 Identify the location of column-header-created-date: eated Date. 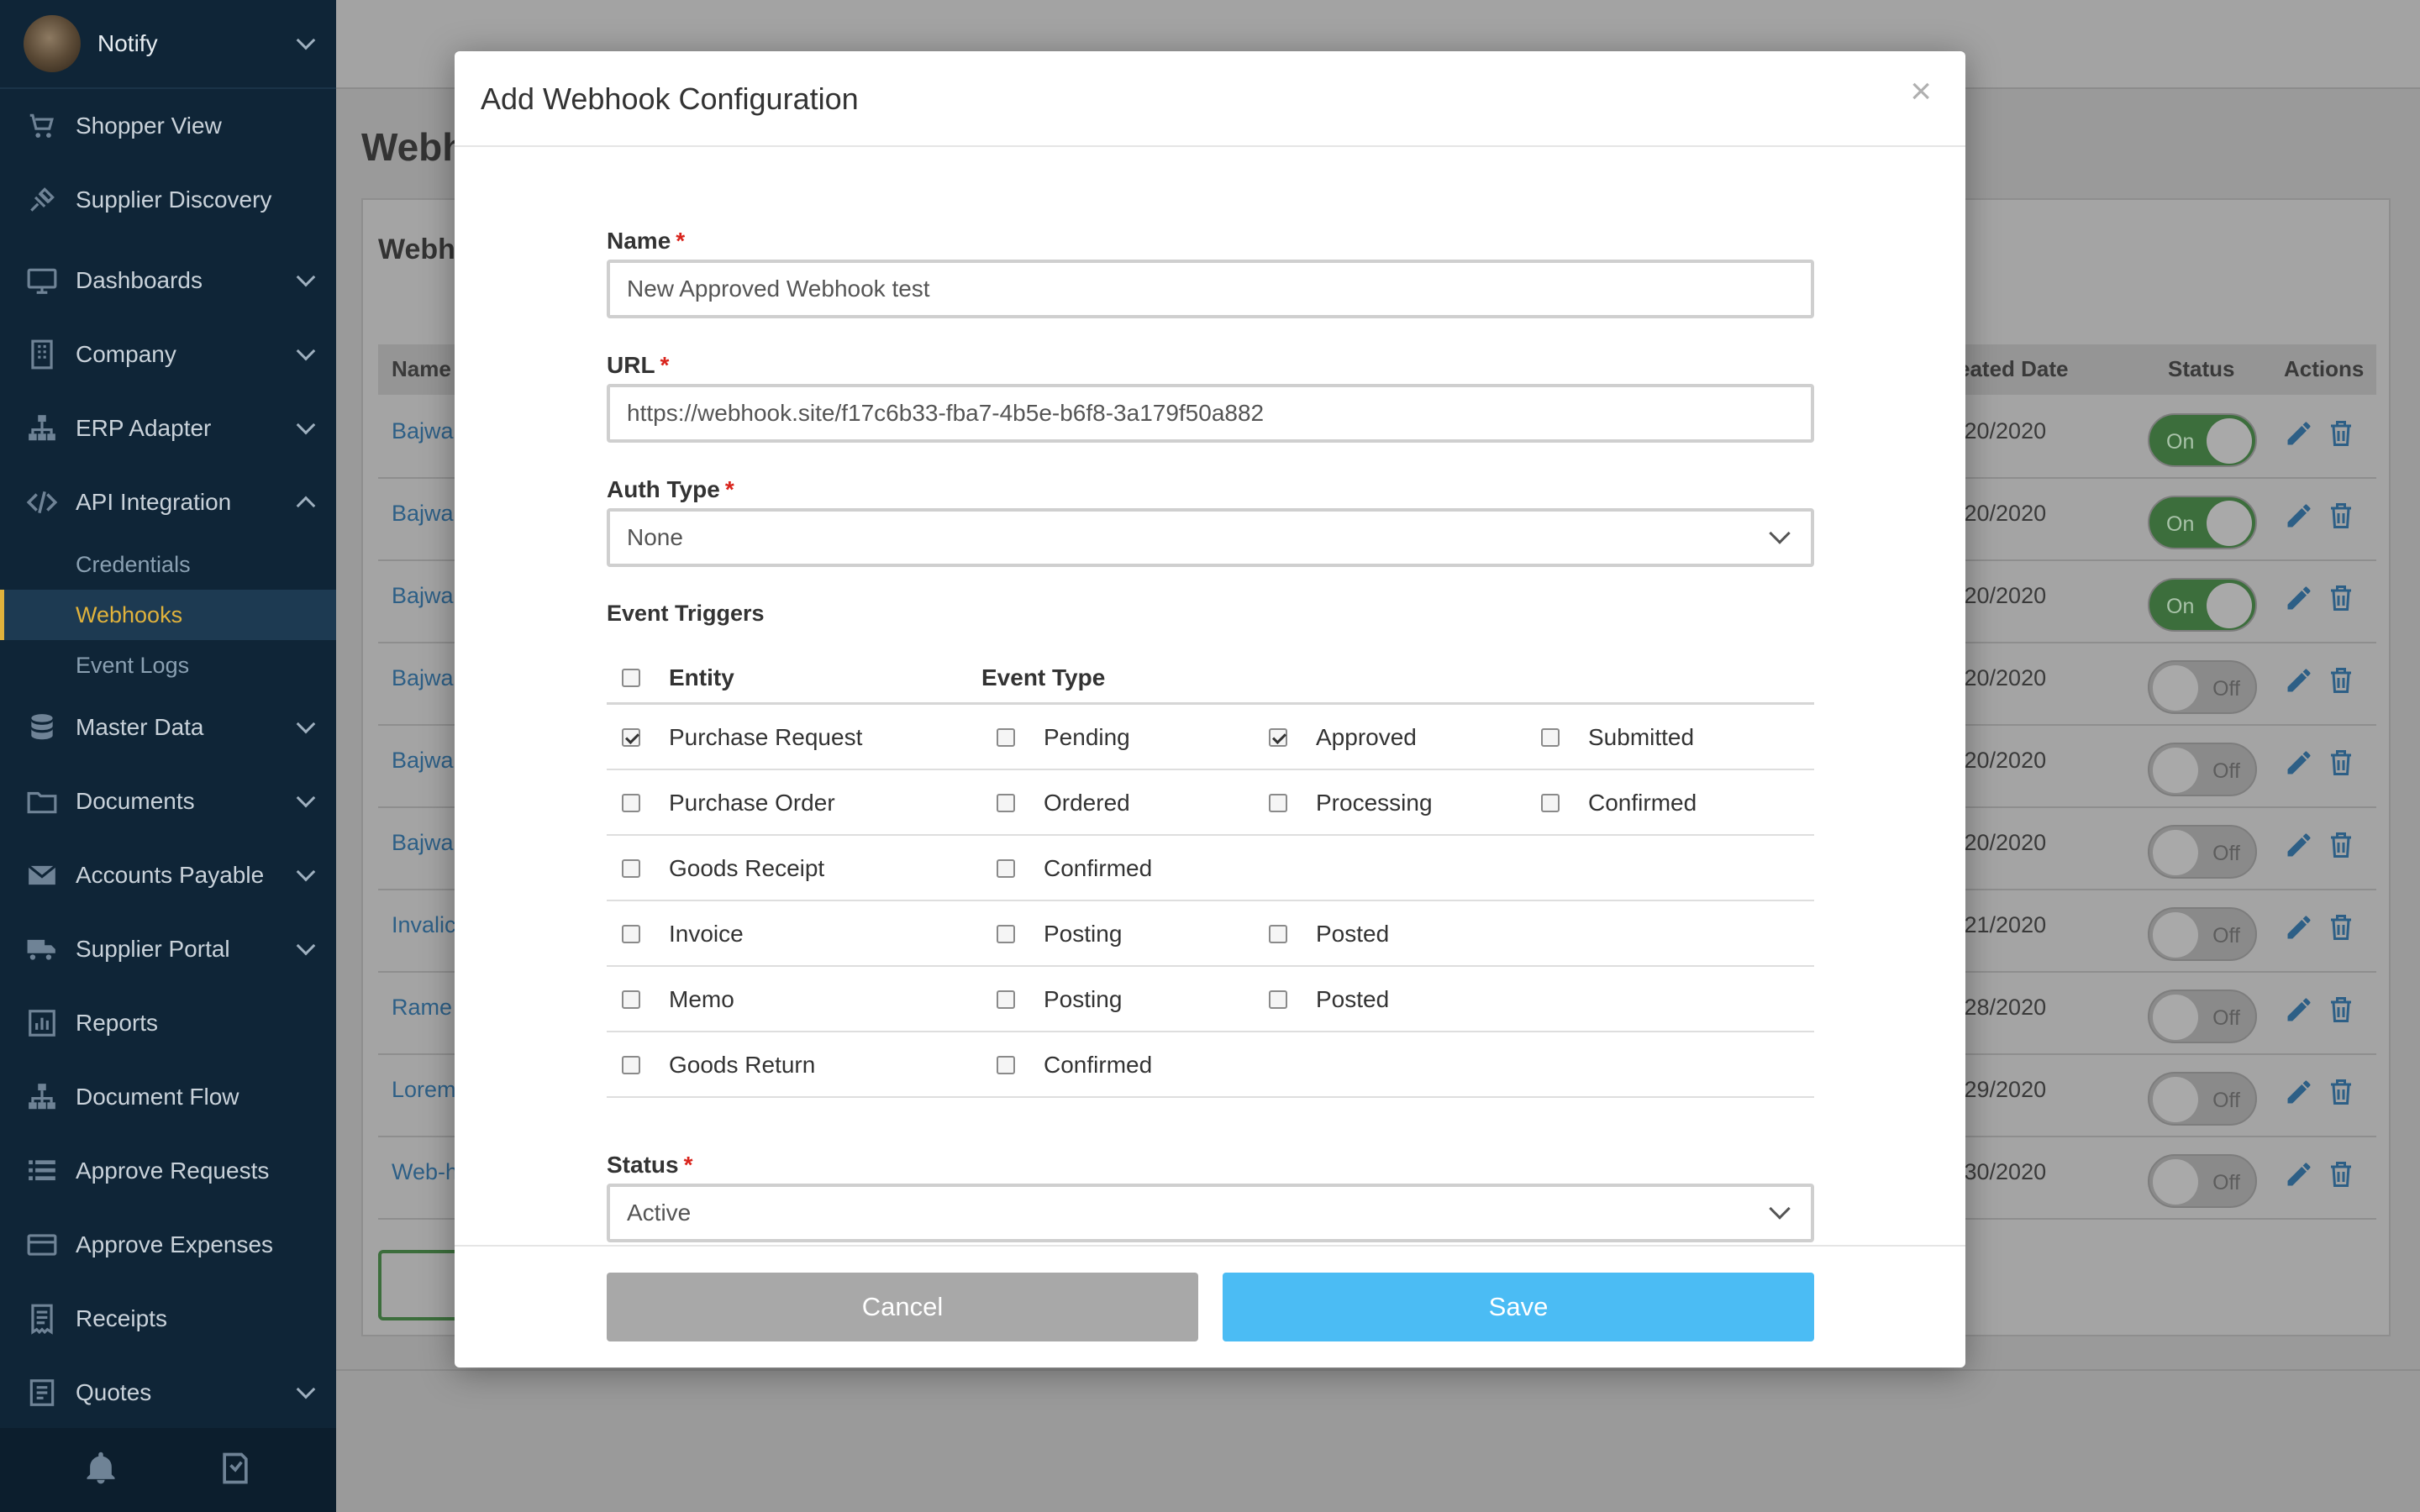
(2013, 369).